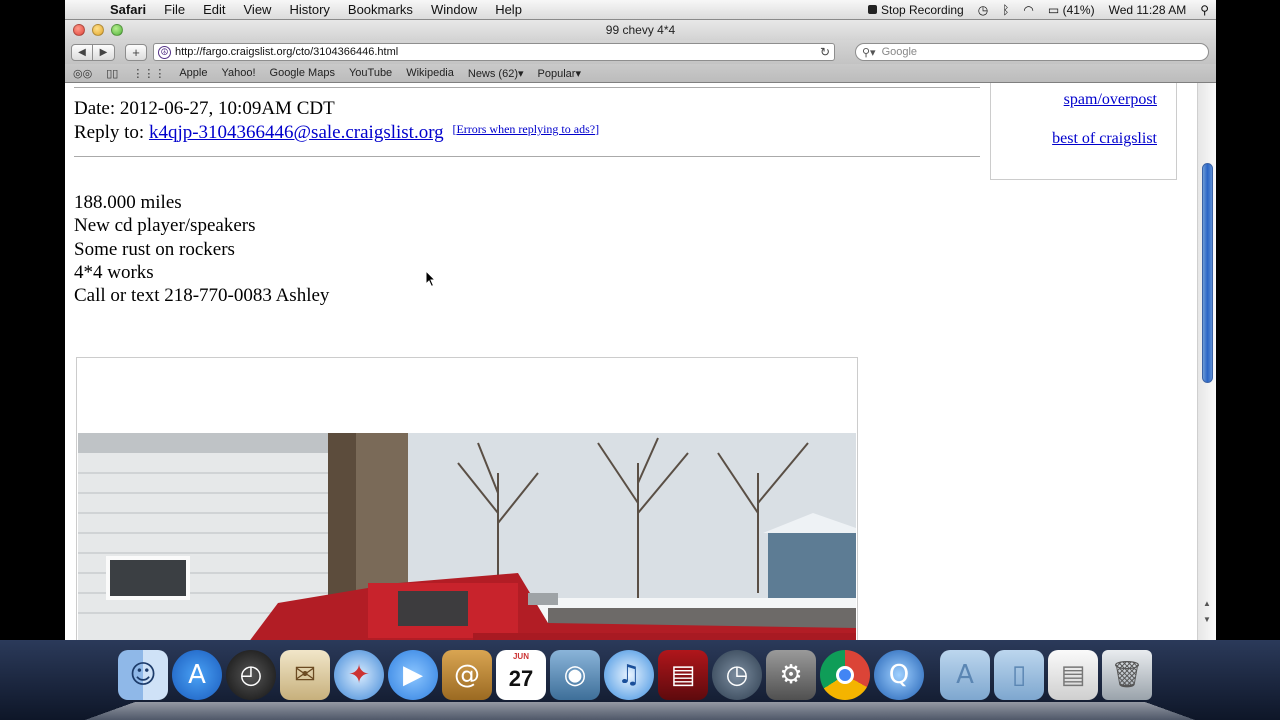 The height and width of the screenshot is (720, 1280). I want to click on bookmark-apple: Apple, so click(193, 73).